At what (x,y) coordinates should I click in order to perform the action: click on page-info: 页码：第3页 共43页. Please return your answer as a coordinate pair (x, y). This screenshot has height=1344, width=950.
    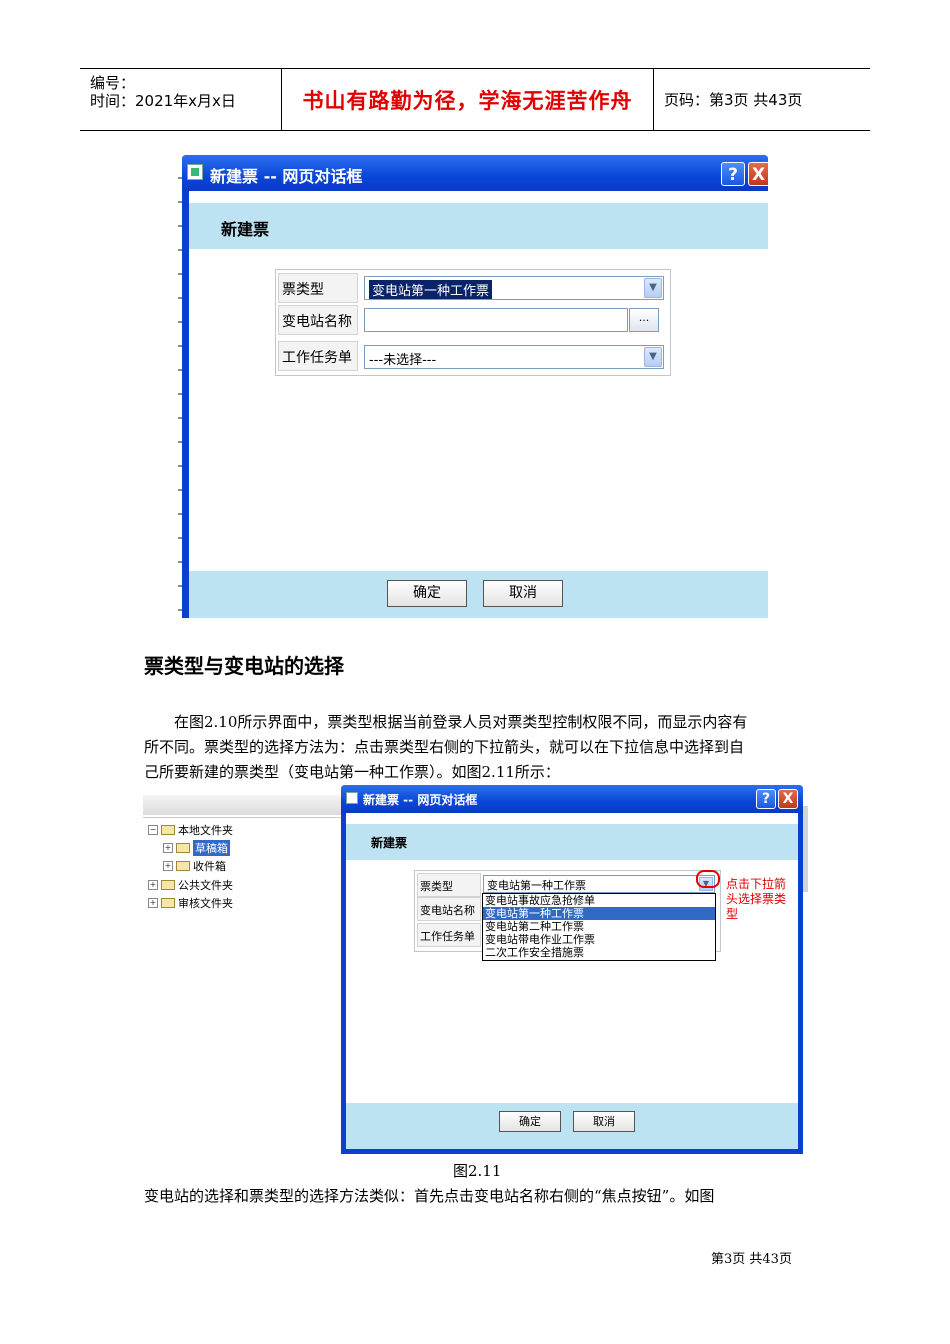
    Looking at the image, I should click on (733, 100).